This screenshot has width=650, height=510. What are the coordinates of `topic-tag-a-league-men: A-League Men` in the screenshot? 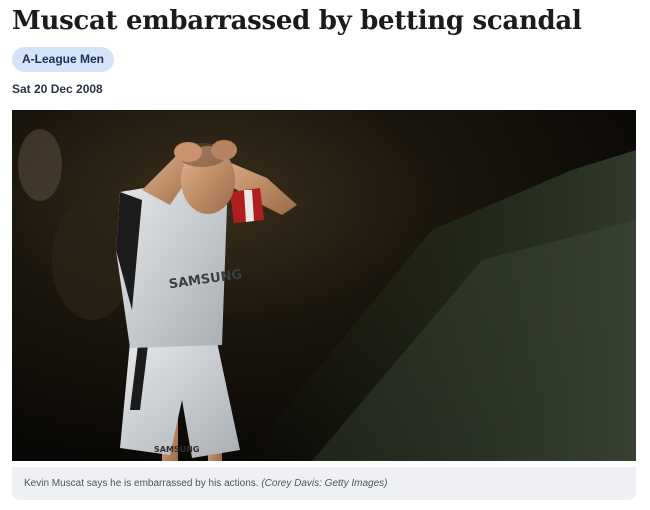 It's located at (63, 59).